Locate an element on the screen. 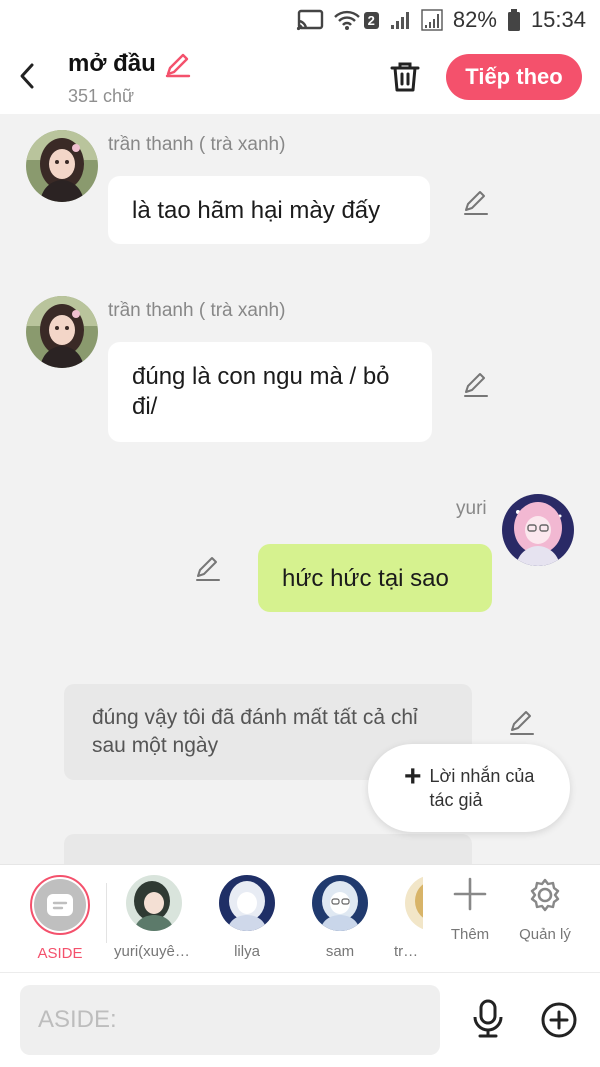 The width and height of the screenshot is (600, 1067). cast-icon is located at coordinates (310, 20).